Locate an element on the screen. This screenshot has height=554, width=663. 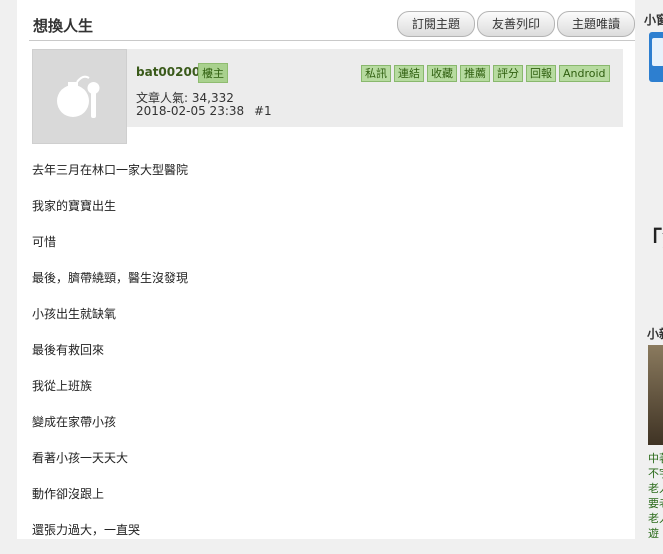
rate-button: 評分 is located at coordinates (508, 73).